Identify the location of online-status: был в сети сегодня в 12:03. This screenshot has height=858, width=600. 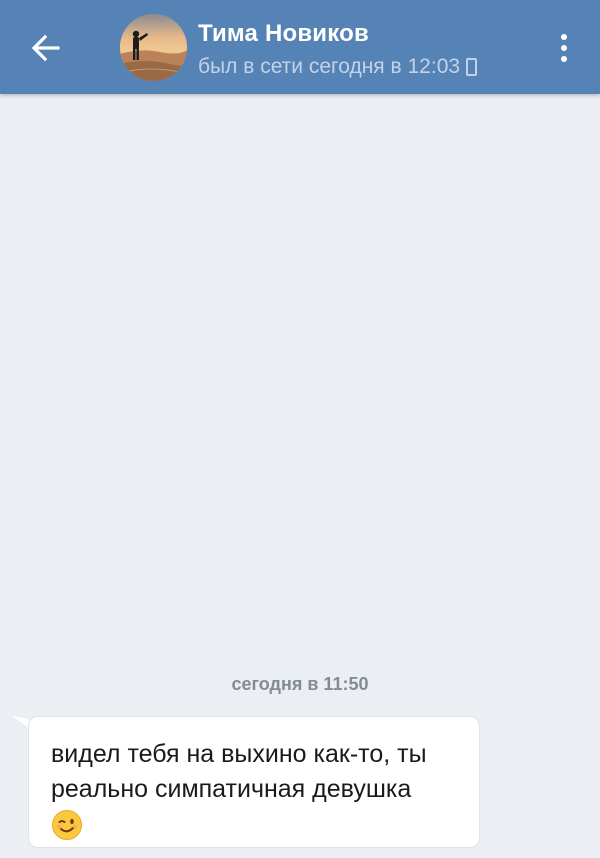
(338, 67).